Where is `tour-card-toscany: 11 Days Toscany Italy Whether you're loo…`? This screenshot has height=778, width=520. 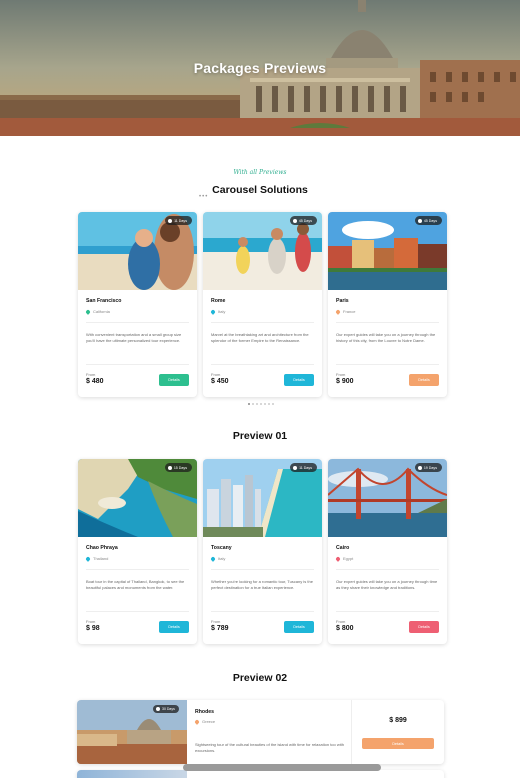 tour-card-toscany: 11 Days Toscany Italy Whether you're loo… is located at coordinates (262, 551).